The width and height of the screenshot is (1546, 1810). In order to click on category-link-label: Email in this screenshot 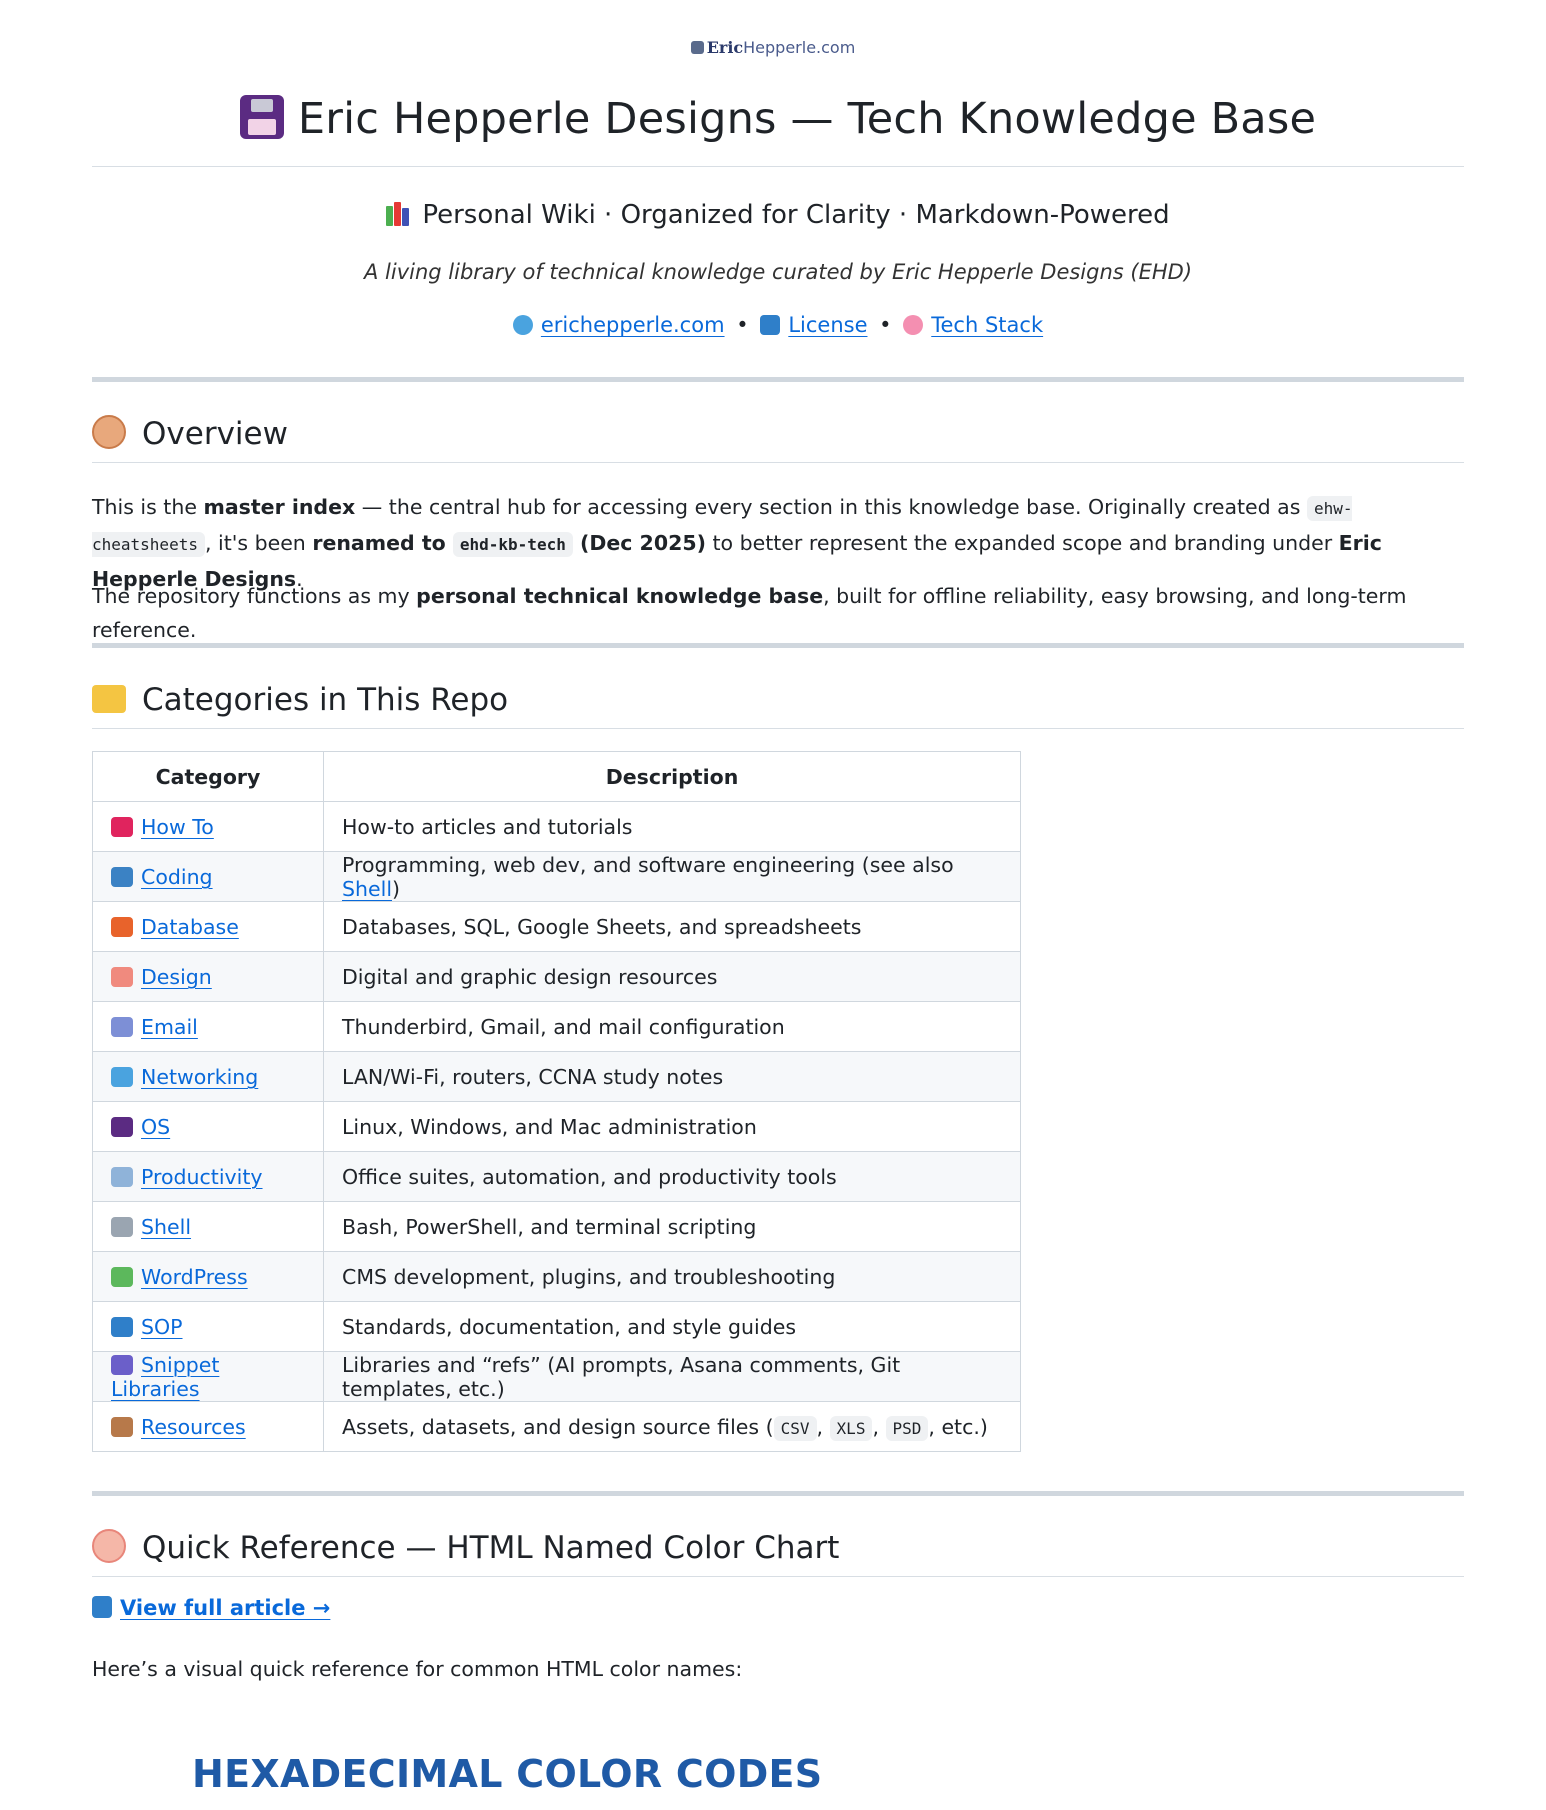, I will do `click(169, 1026)`.